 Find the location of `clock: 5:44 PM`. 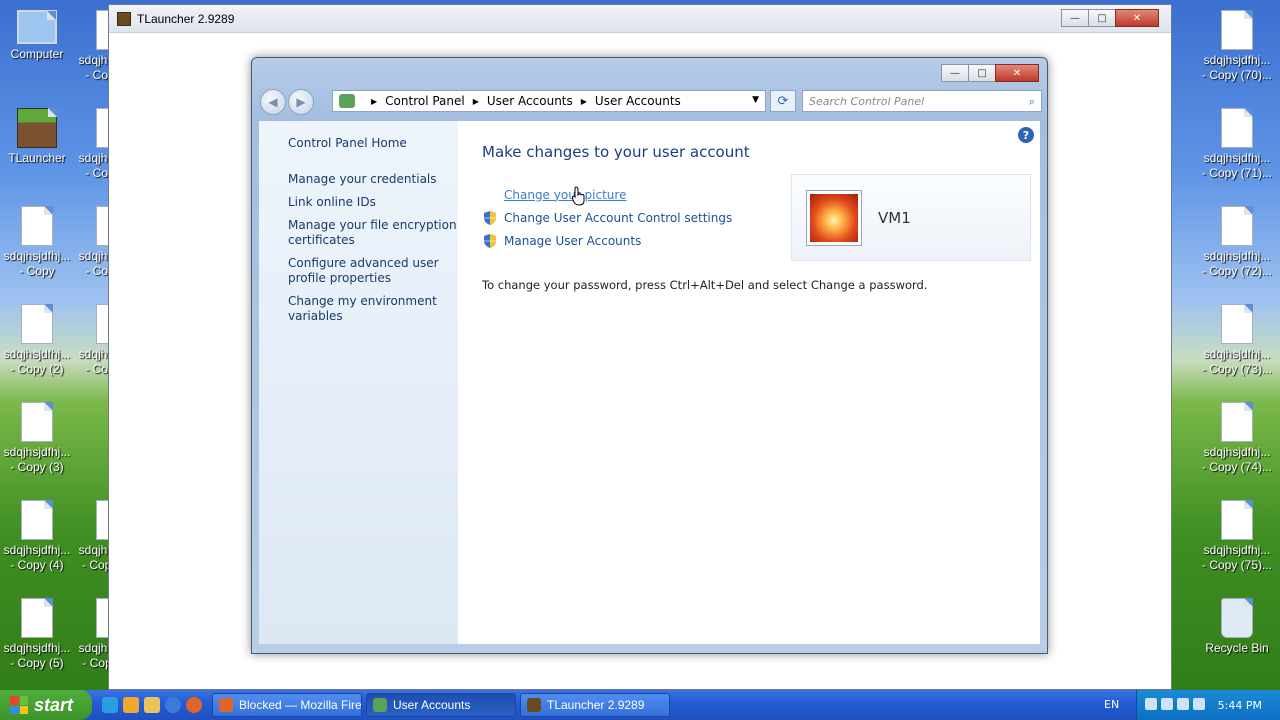

clock: 5:44 PM is located at coordinates (1240, 705).